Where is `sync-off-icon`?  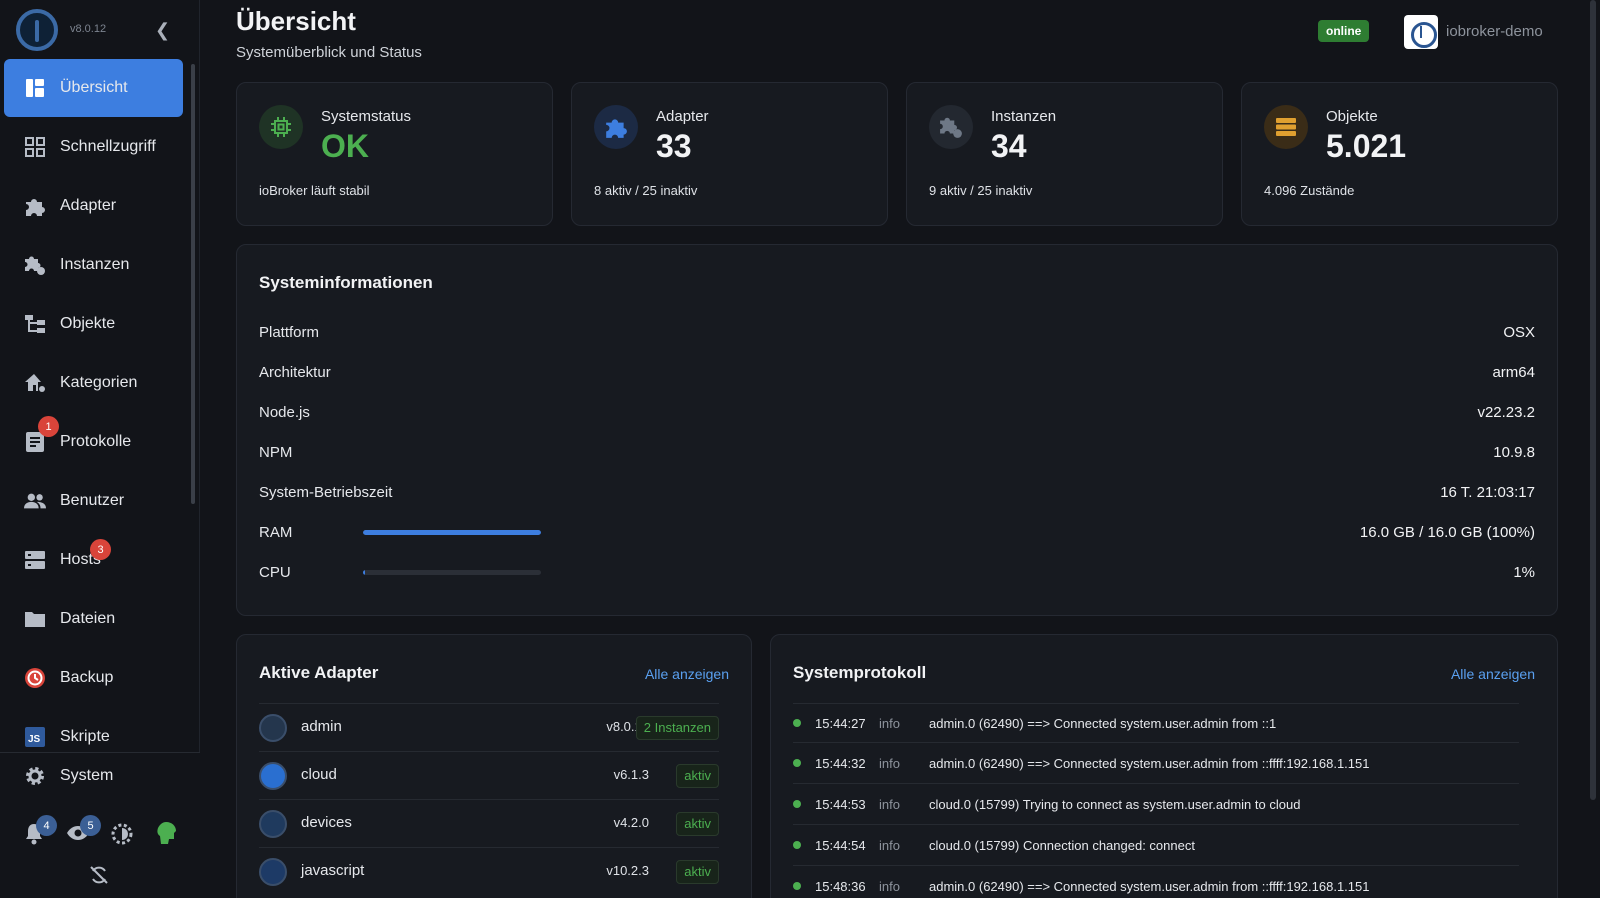 sync-off-icon is located at coordinates (99, 877).